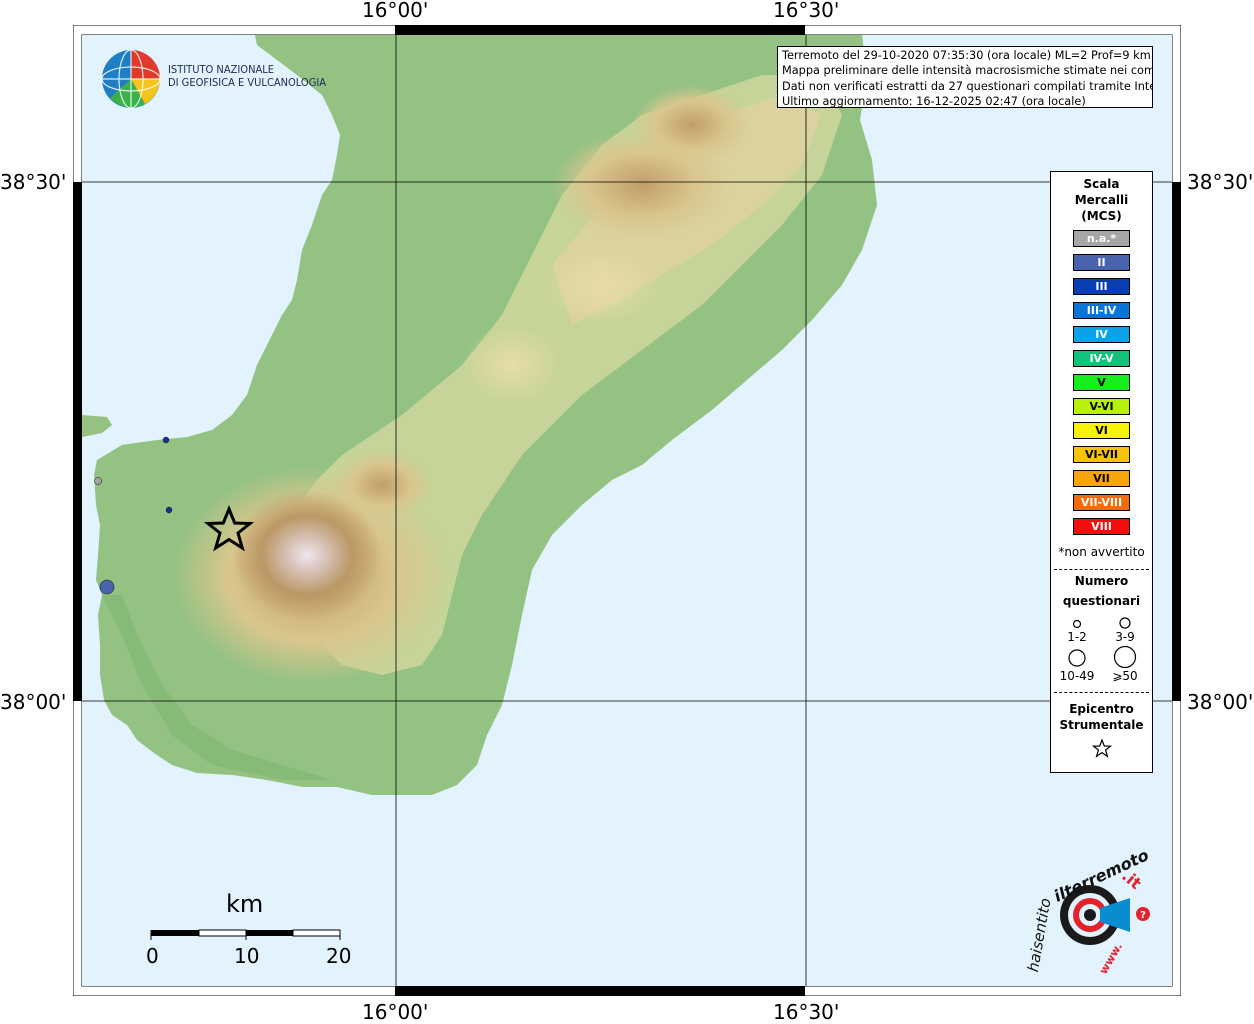  What do you see at coordinates (1101, 358) in the screenshot?
I see `legend-swatch: IV-V` at bounding box center [1101, 358].